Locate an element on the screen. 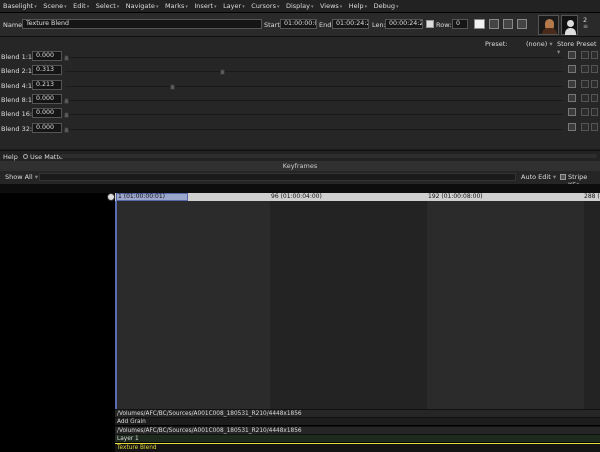 This screenshot has height=452, width=600. menu-label: Cursors is located at coordinates (263, 6).